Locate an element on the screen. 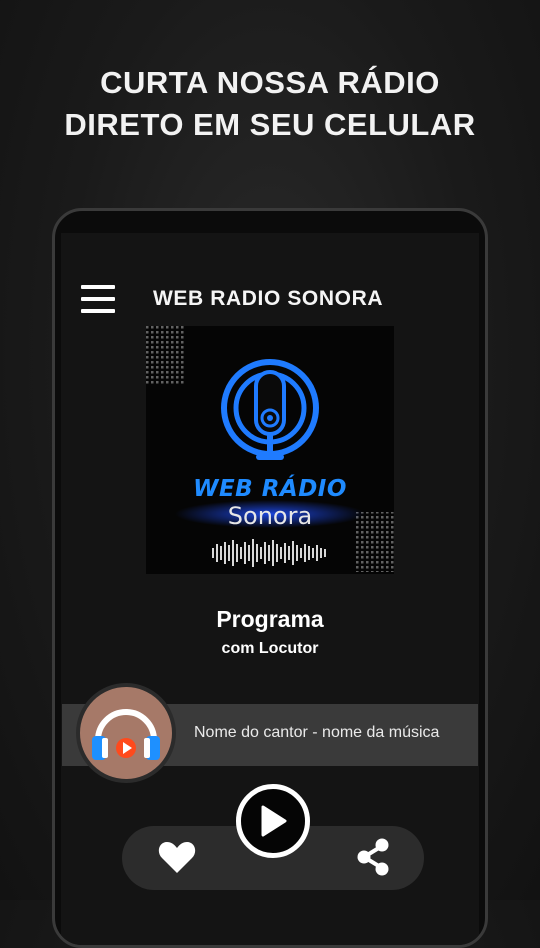  logo-title: WEB RÁDIO is located at coordinates (270, 489).